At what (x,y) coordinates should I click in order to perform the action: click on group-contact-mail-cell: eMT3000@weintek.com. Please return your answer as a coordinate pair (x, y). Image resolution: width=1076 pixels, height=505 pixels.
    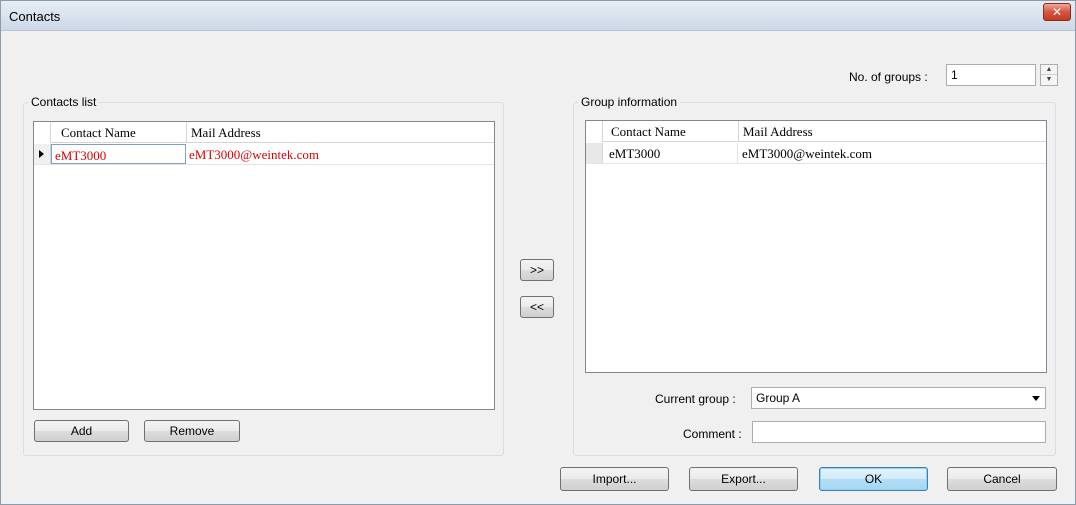
    Looking at the image, I should click on (892, 153).